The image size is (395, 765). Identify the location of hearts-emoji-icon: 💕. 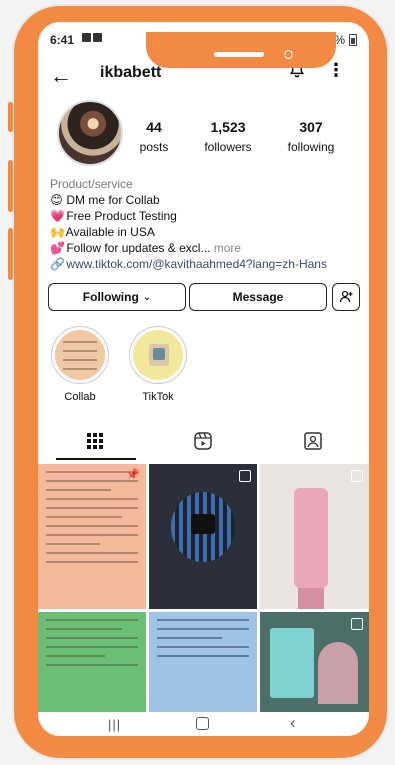
(57, 248).